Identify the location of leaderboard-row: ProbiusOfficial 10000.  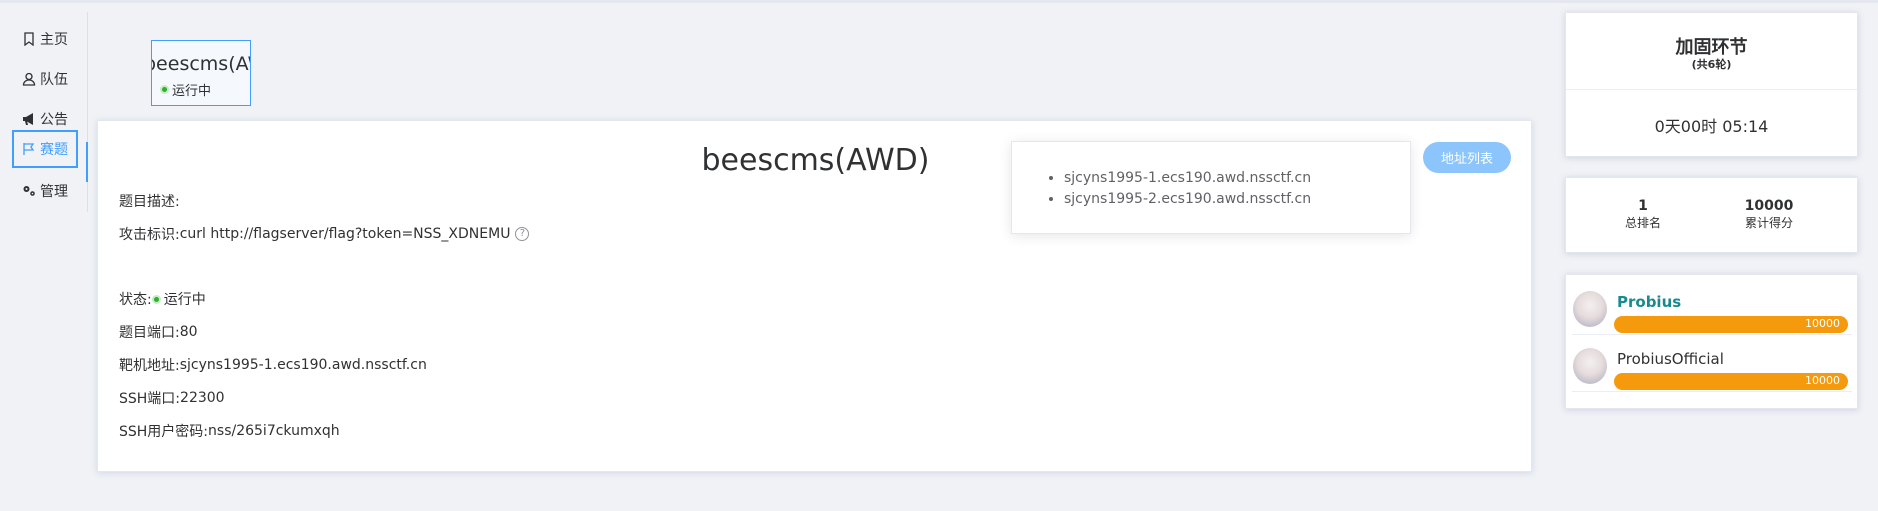
(1712, 365).